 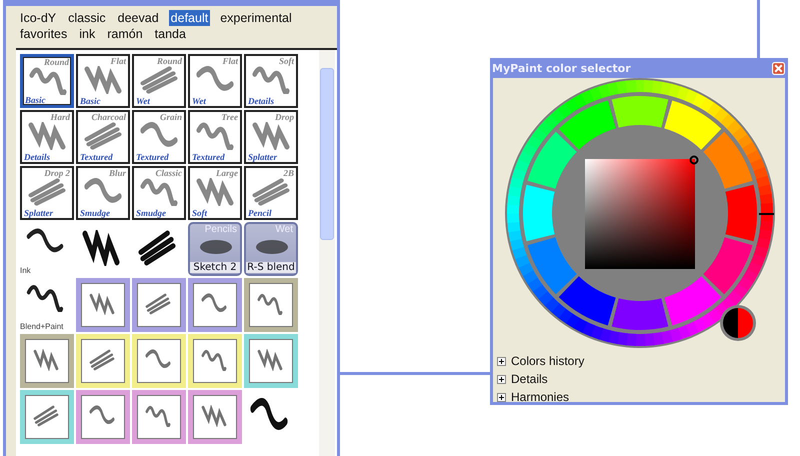 I want to click on brush-type-label: Wet, so click(x=284, y=229).